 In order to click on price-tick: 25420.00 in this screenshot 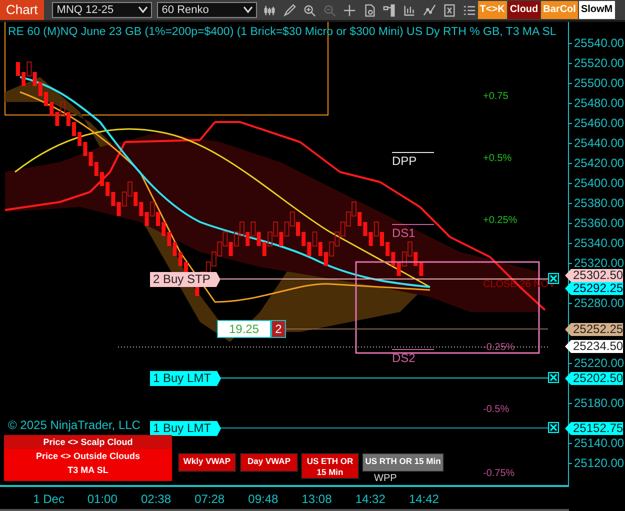, I will do `click(596, 163)`.